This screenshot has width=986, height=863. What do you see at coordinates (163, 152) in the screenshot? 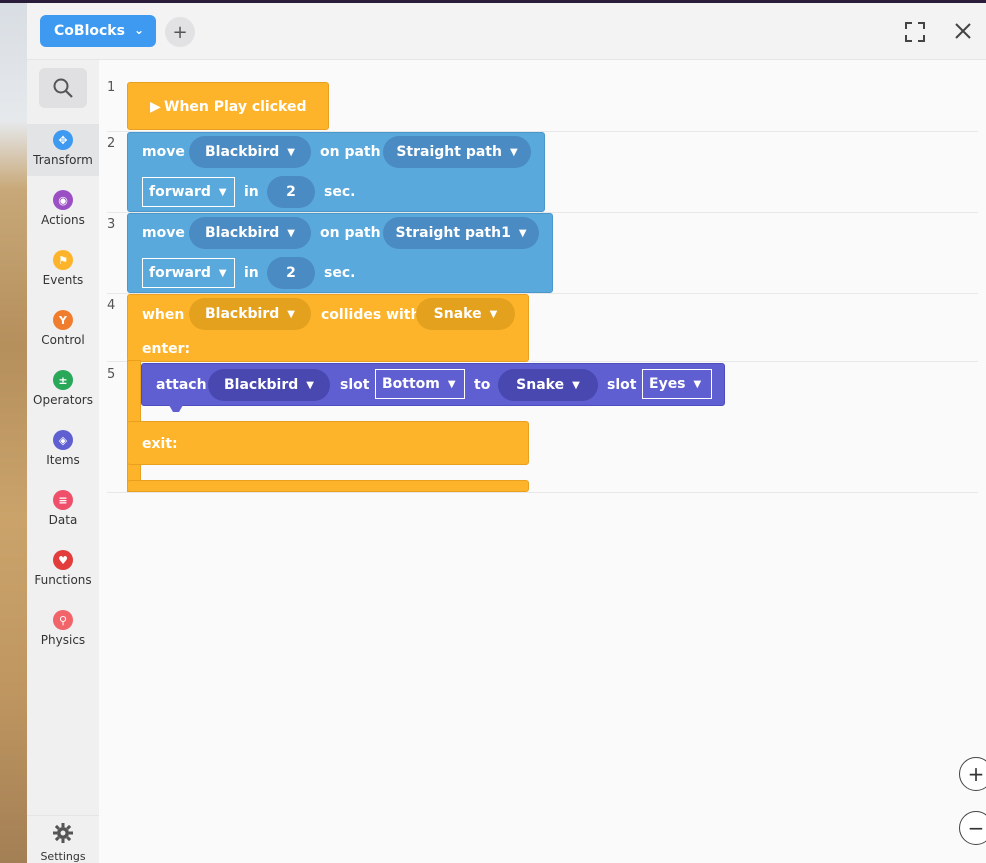
I see `move-label: move` at bounding box center [163, 152].